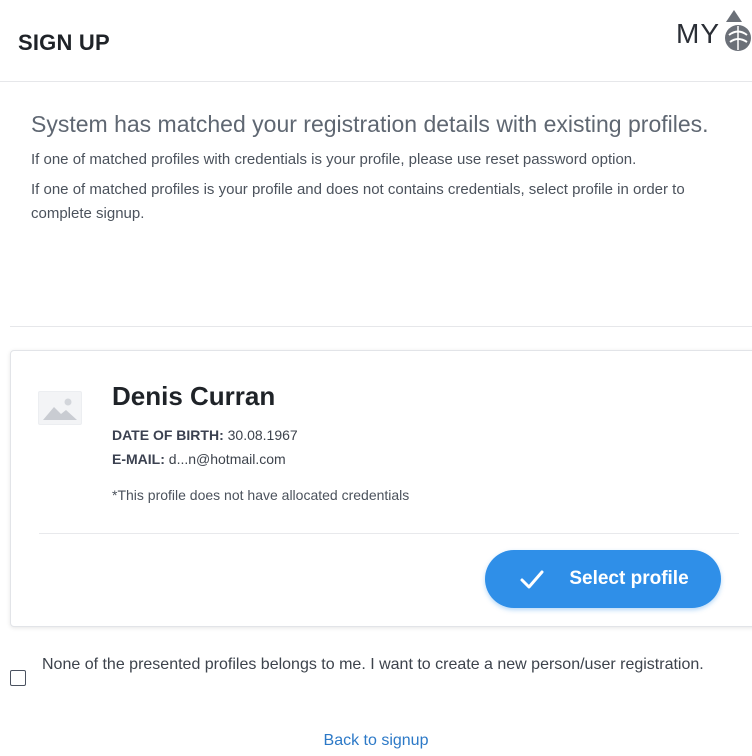  Describe the element at coordinates (18, 678) in the screenshot. I see `none-checkbox` at that location.